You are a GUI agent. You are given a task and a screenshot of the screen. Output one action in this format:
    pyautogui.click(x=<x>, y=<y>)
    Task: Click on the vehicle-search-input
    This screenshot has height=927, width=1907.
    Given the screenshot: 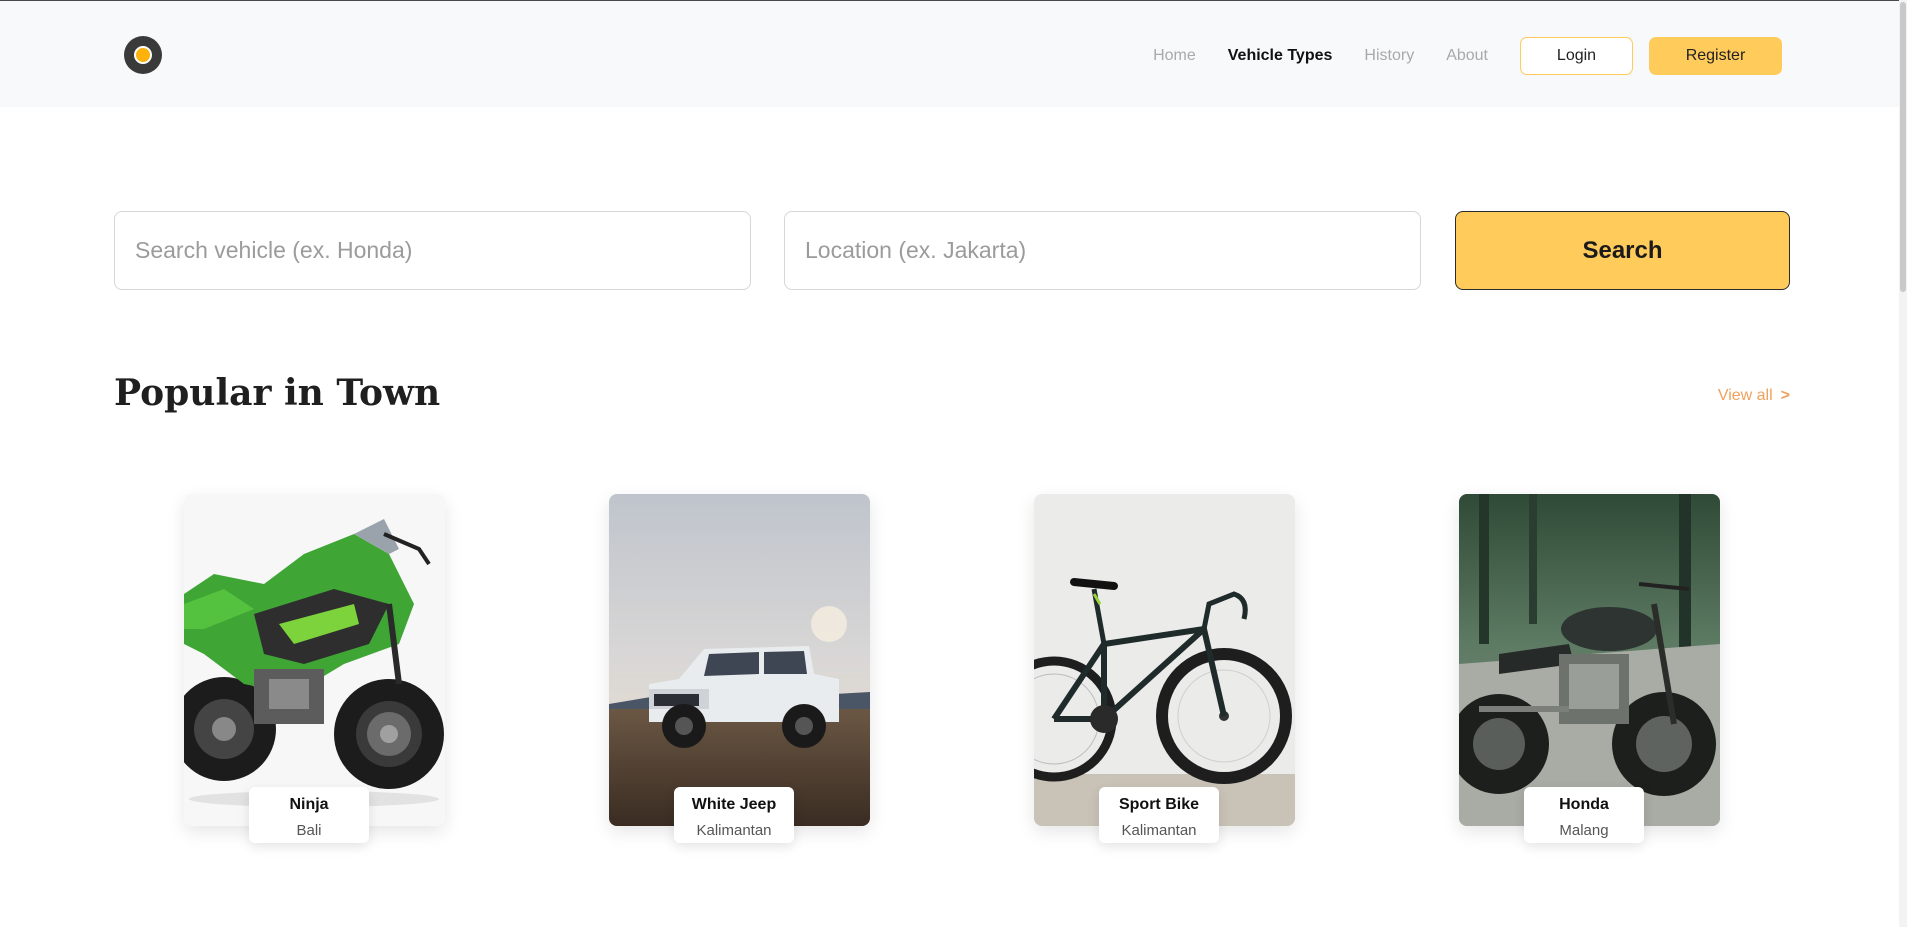 What is the action you would take?
    pyautogui.click(x=432, y=250)
    